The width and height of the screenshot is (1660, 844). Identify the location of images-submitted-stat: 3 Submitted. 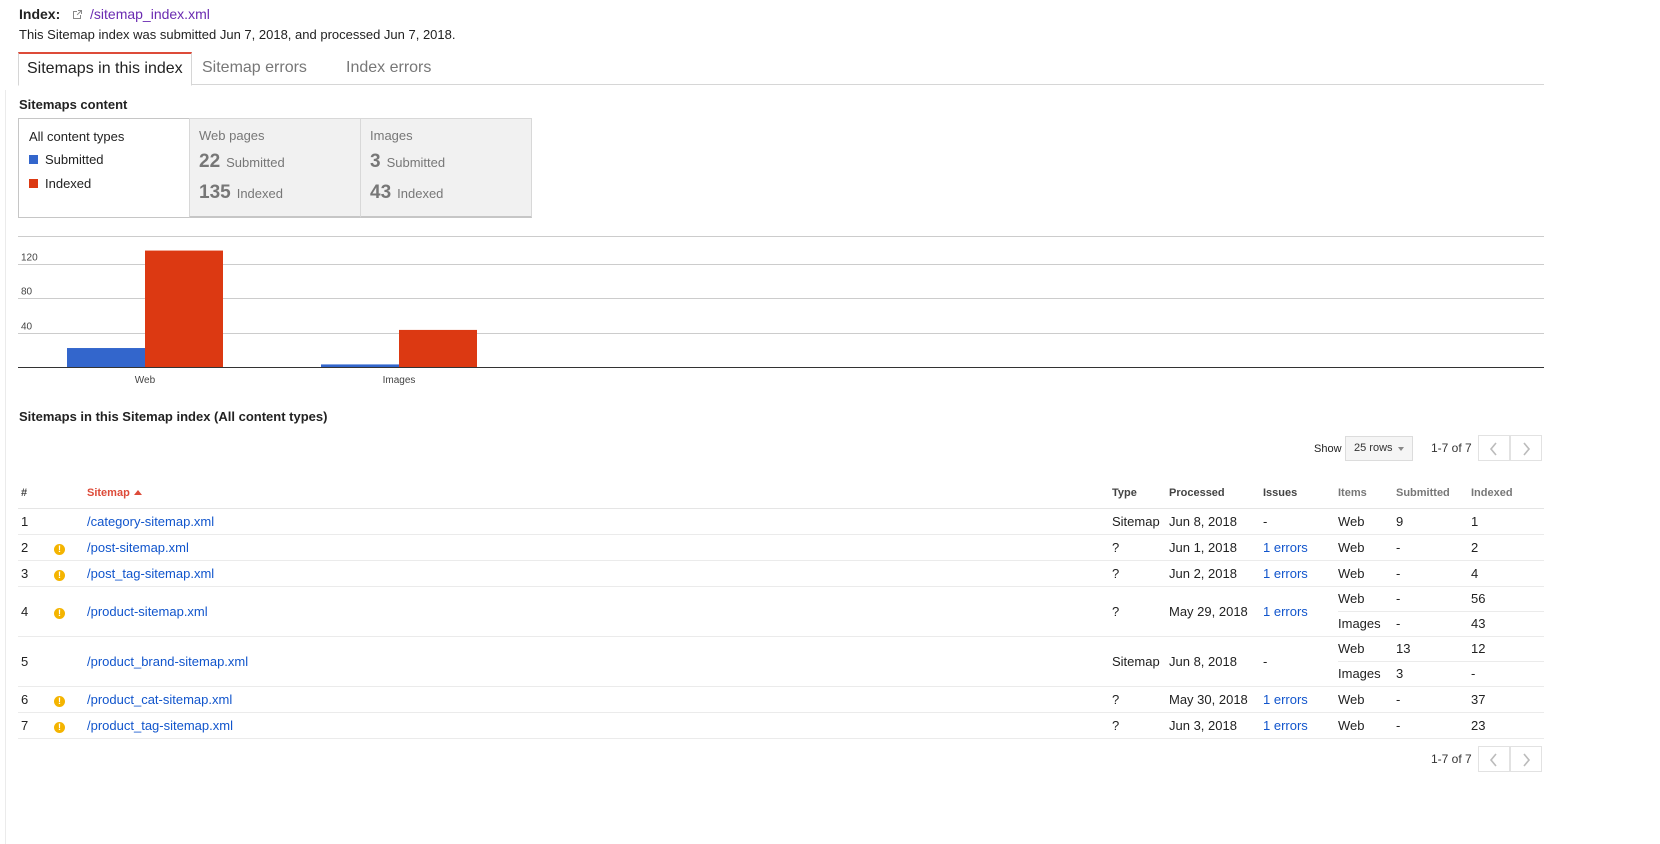
(408, 161).